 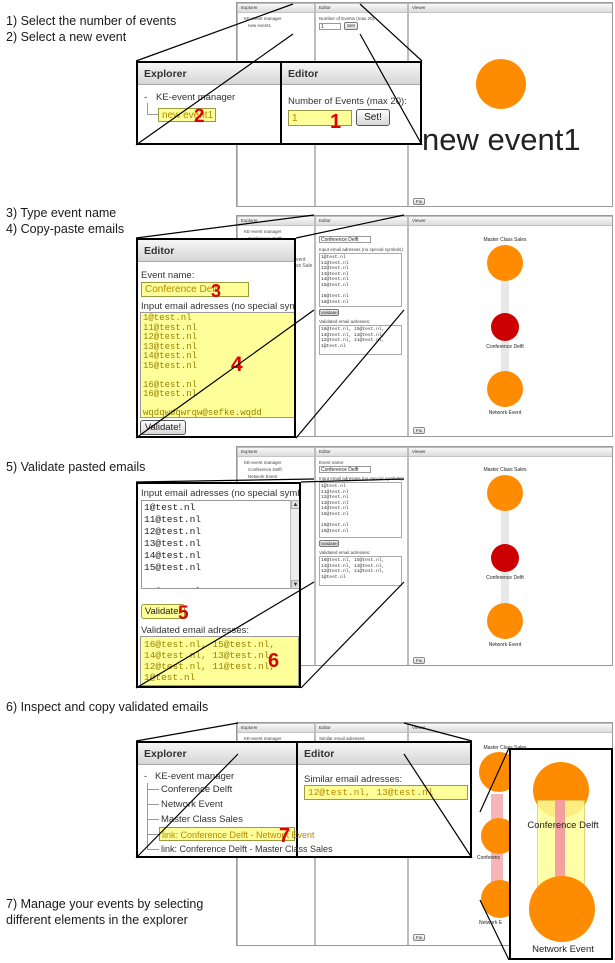 I want to click on badge-6: 6, so click(x=274, y=661).